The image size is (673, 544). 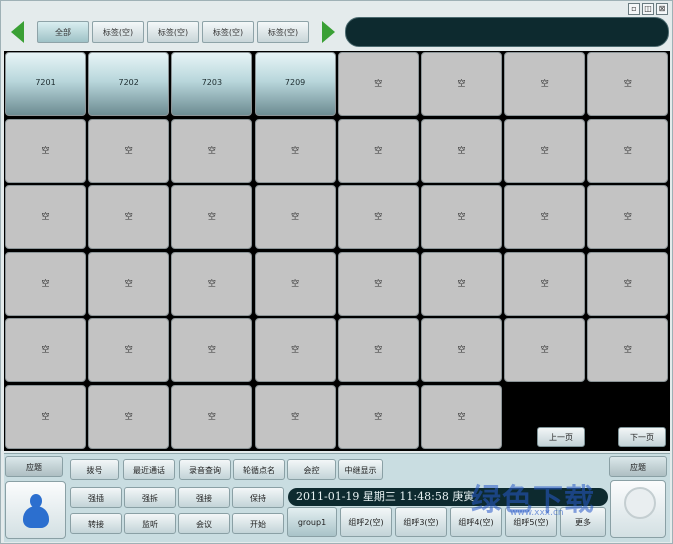 What do you see at coordinates (537, 513) in the screenshot?
I see `watermark-url: www.xxx.cn` at bounding box center [537, 513].